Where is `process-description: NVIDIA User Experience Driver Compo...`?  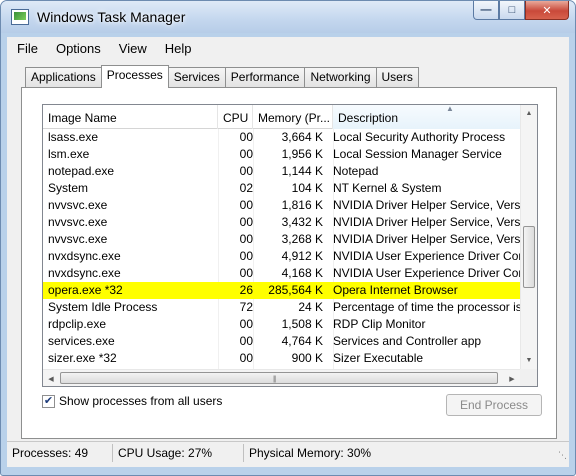
process-description: NVIDIA User Experience Driver Compo... is located at coordinates (427, 256).